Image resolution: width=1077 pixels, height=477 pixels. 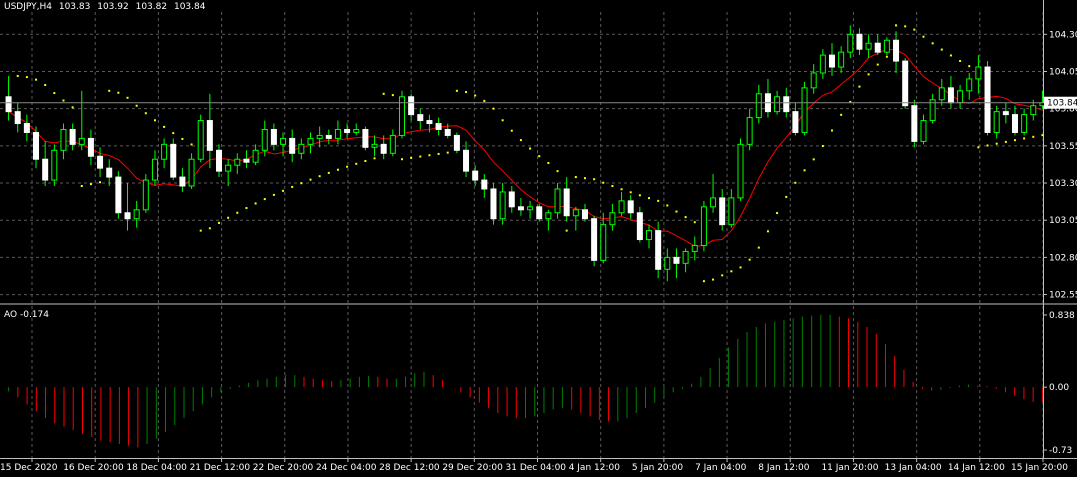 What do you see at coordinates (283, 468) in the screenshot?
I see `time-tick-label: 22 Dec 20:00` at bounding box center [283, 468].